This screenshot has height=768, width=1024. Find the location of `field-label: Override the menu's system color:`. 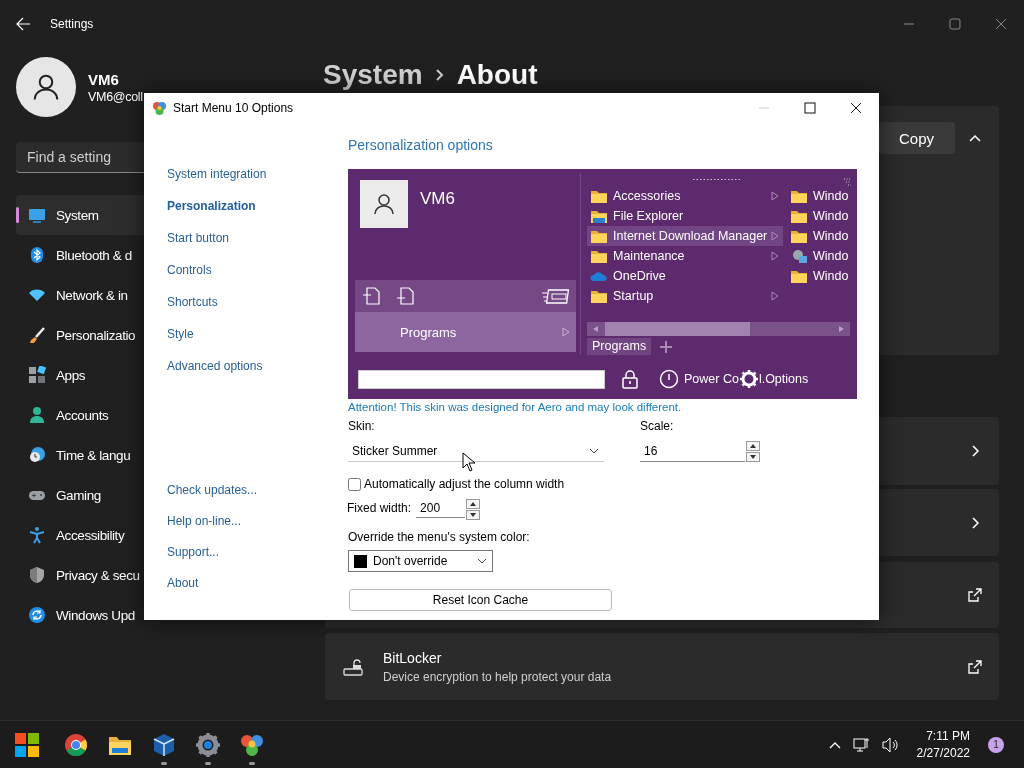

field-label: Override the menu's system color: is located at coordinates (439, 537).